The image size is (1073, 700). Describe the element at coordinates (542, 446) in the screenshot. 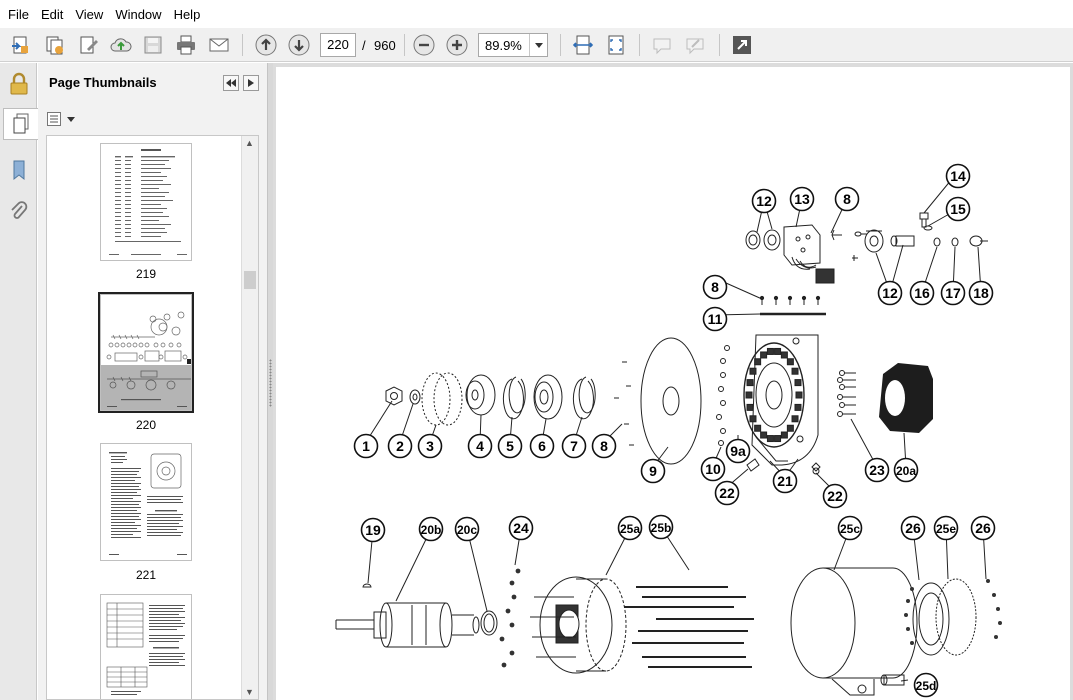

I see `callout-text: 6` at that location.